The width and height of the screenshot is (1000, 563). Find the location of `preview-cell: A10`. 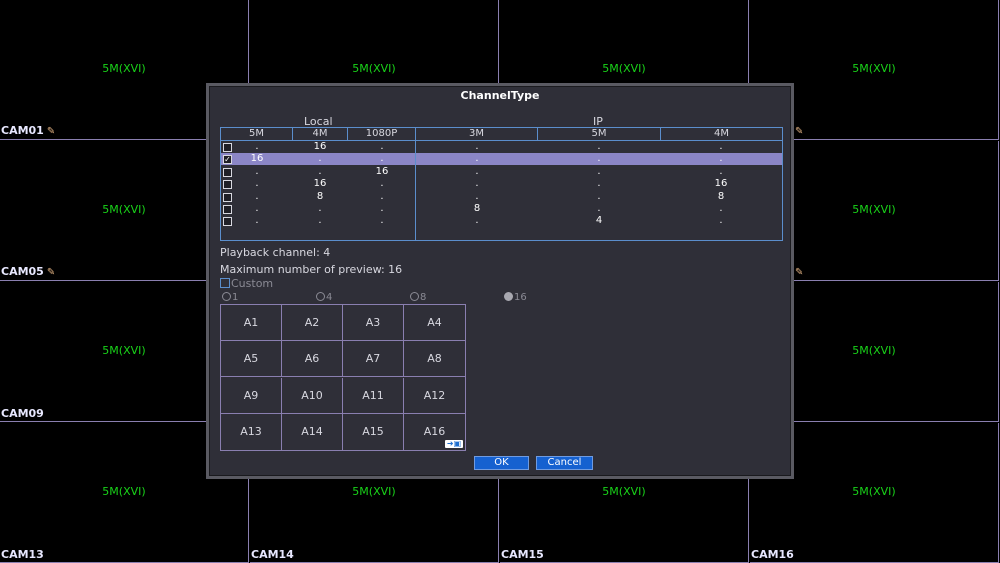

preview-cell: A10 is located at coordinates (312, 395).